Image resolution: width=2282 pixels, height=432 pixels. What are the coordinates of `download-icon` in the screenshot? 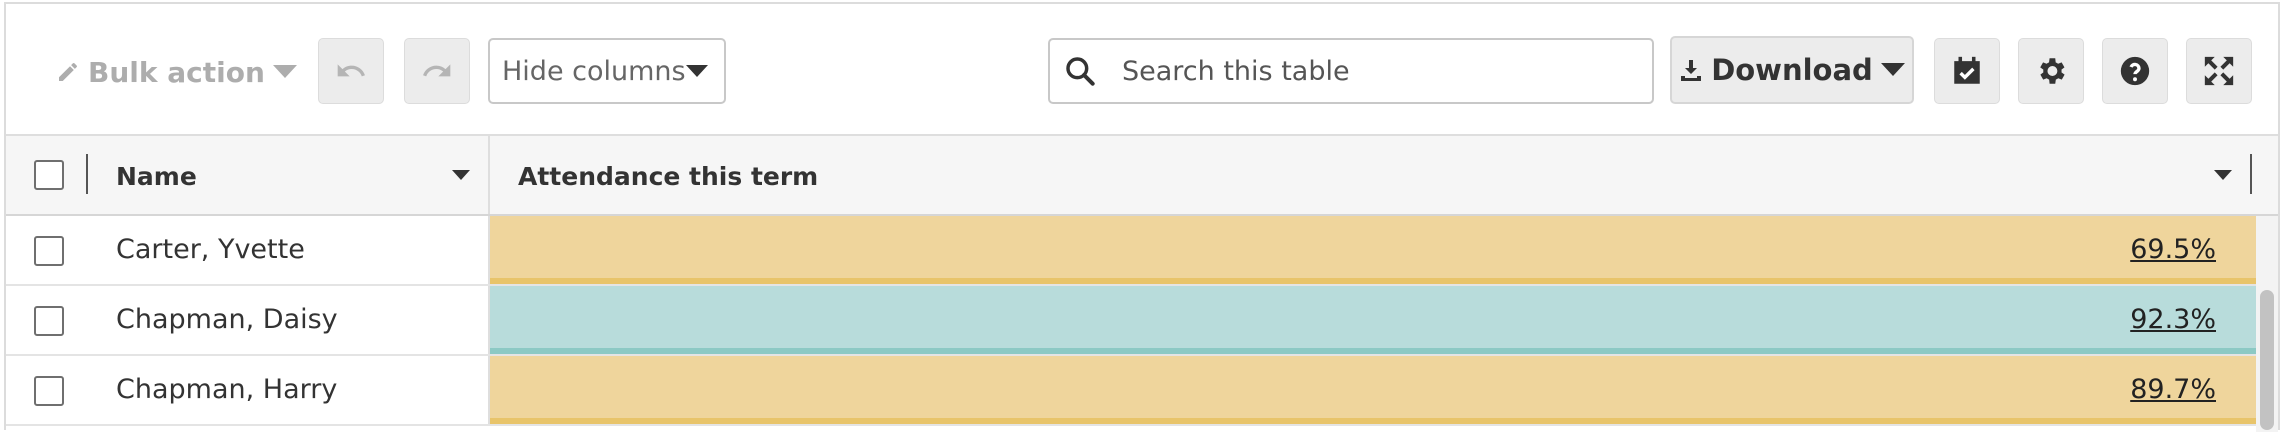 It's located at (1691, 70).